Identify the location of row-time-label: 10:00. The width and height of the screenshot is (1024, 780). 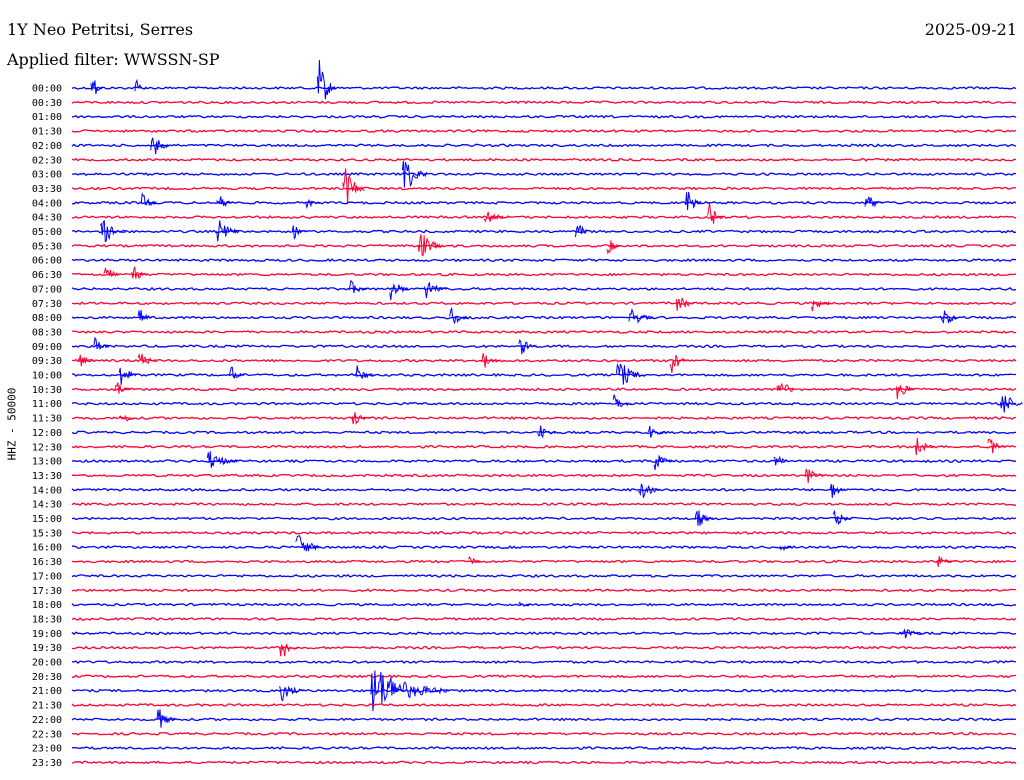
(47, 376).